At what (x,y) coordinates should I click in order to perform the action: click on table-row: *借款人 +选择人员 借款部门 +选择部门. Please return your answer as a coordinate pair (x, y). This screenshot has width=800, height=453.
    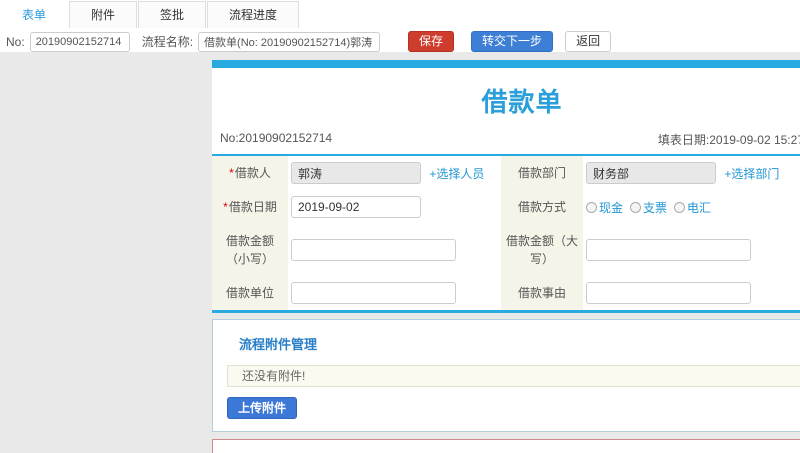
    Looking at the image, I should click on (506, 173).